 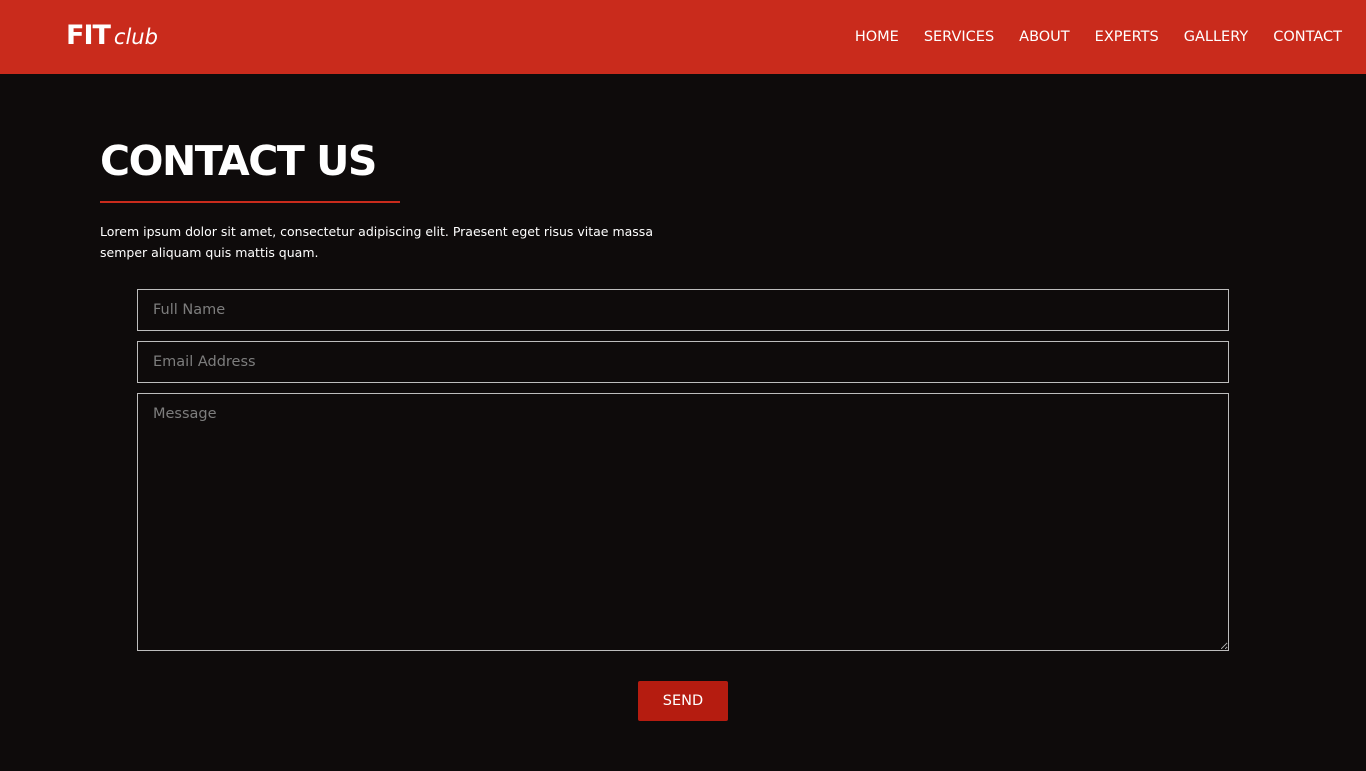 What do you see at coordinates (88, 35) in the screenshot?
I see `logo-main-text: FIT` at bounding box center [88, 35].